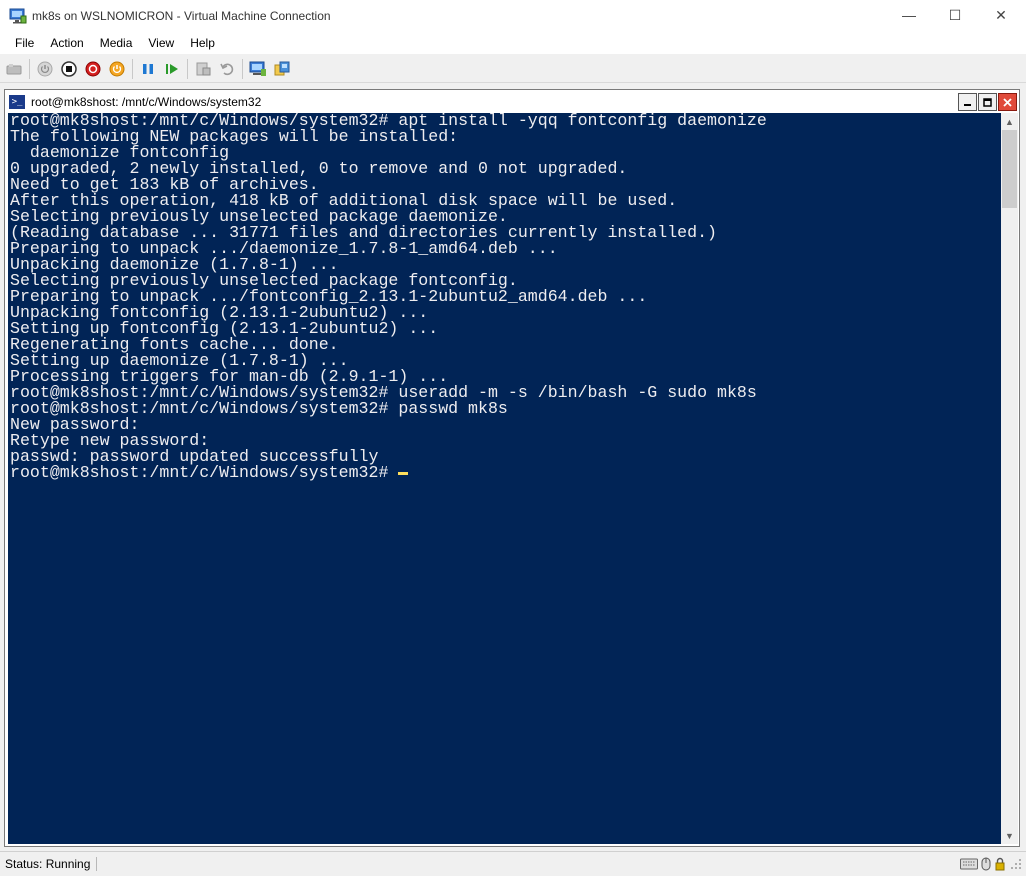 The image size is (1026, 876). I want to click on scroll-down-icon: ▼, so click(1009, 835).